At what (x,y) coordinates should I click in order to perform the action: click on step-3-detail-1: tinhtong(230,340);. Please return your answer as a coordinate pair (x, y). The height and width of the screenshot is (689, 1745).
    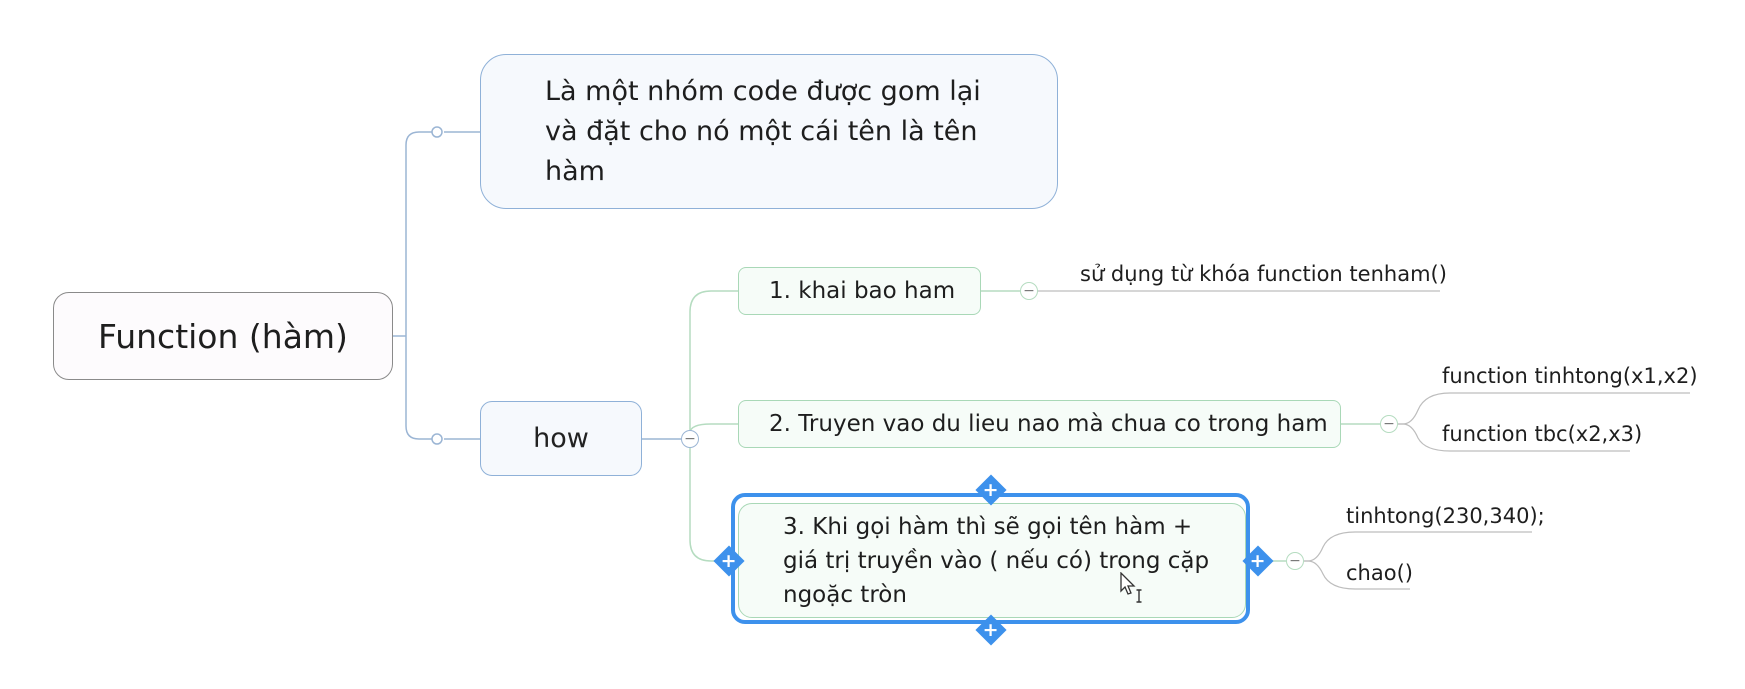
    Looking at the image, I should click on (1445, 516).